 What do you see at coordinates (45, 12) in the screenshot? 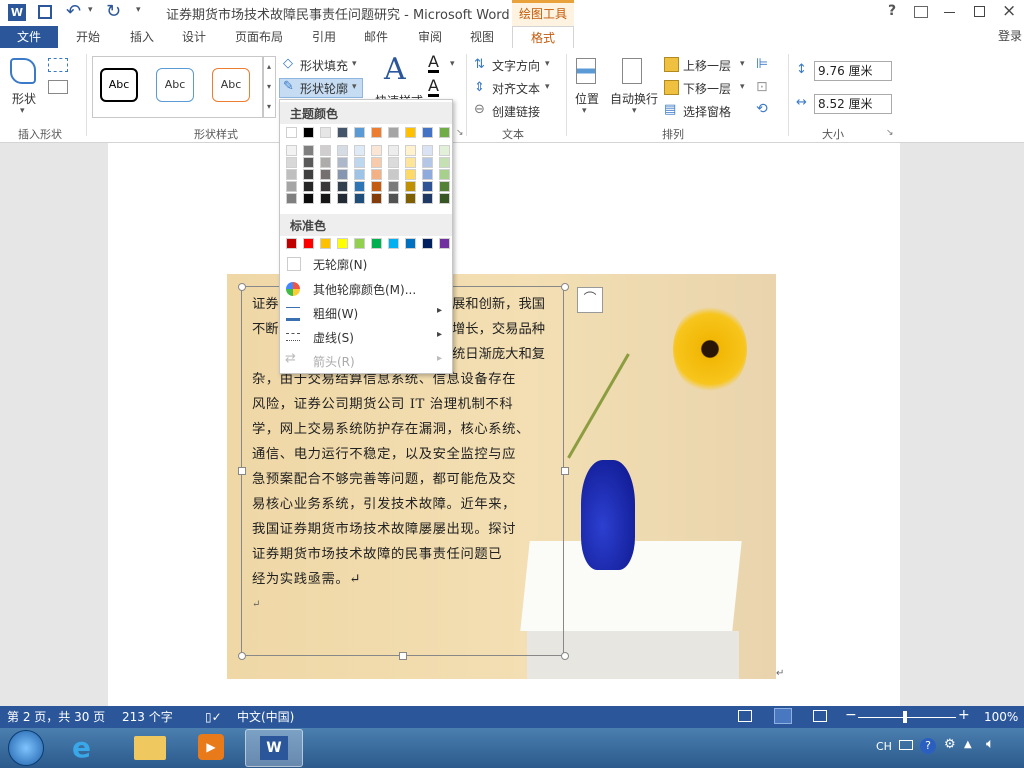
I see `save-icon` at bounding box center [45, 12].